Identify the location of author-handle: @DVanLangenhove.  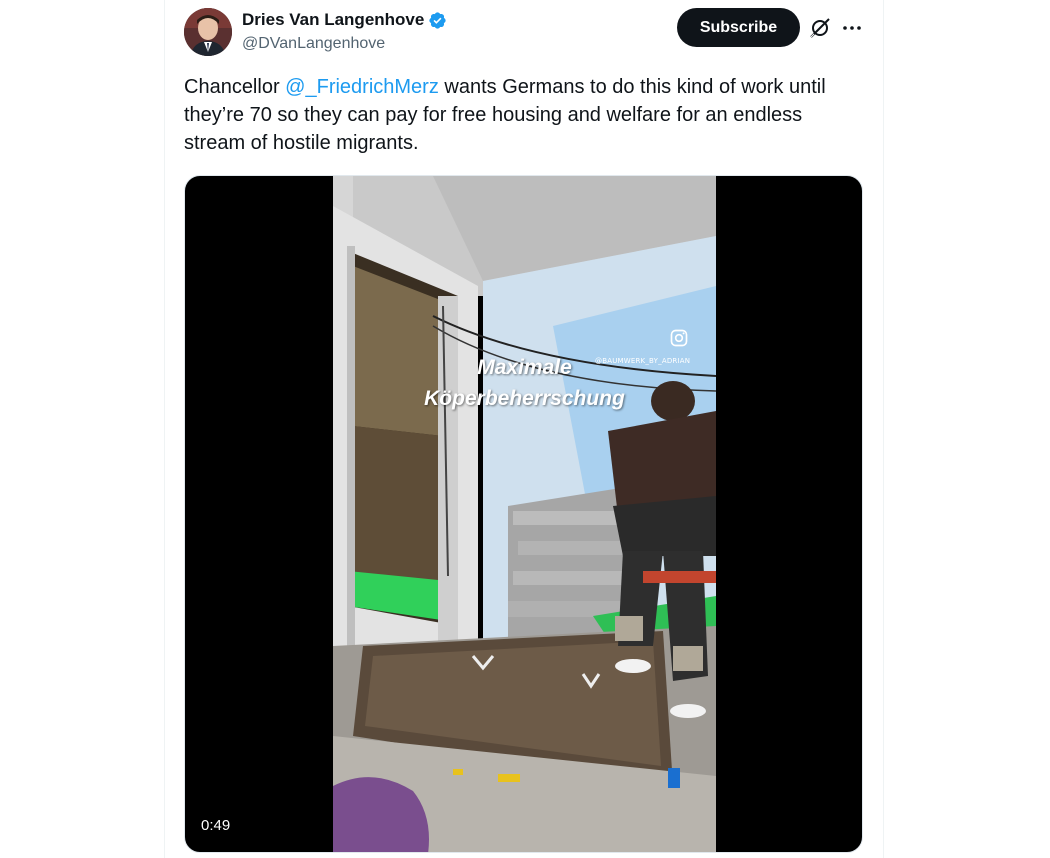
(313, 44).